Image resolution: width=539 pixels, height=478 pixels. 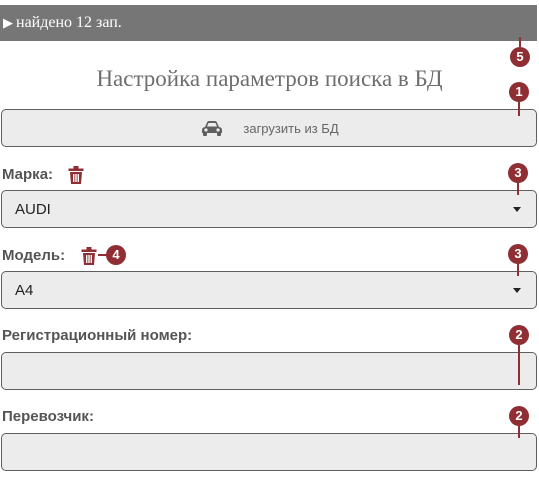 What do you see at coordinates (69, 22) in the screenshot?
I see `results-count-text: найдено 12 зап.` at bounding box center [69, 22].